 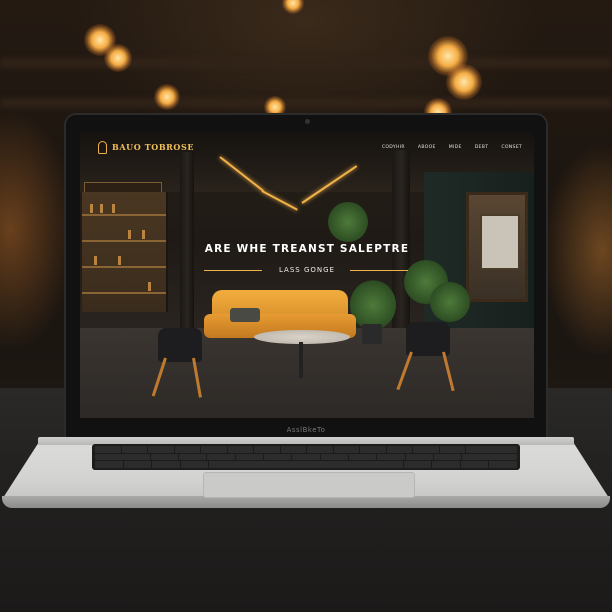 I want to click on plant-pot, so click(x=372, y=334).